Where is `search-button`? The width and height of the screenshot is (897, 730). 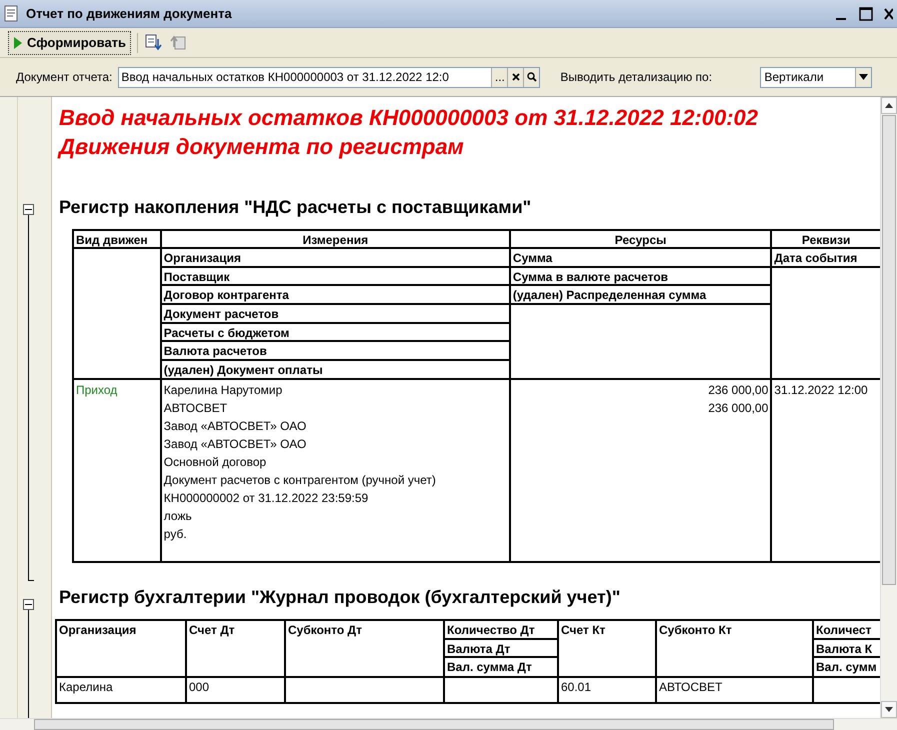 search-button is located at coordinates (531, 77).